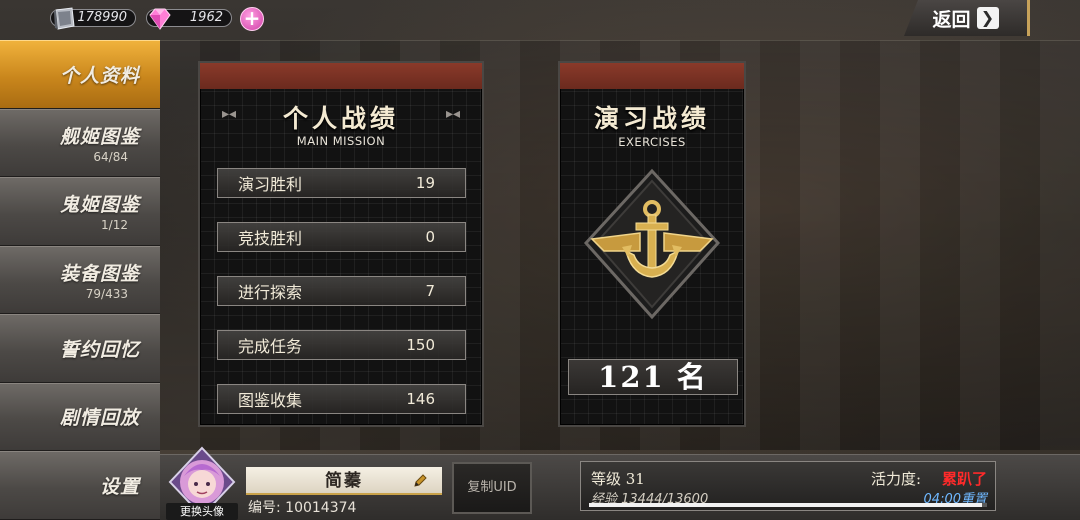 This screenshot has height=520, width=1080. What do you see at coordinates (430, 291) in the screenshot?
I see `stat-value: 7` at bounding box center [430, 291].